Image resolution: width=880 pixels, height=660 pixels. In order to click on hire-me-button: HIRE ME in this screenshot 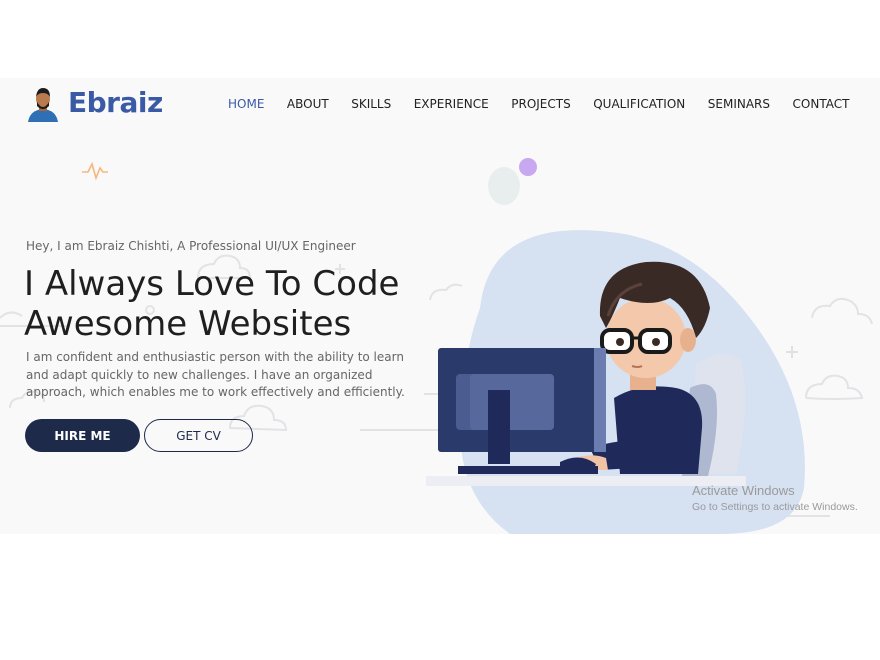, I will do `click(82, 435)`.